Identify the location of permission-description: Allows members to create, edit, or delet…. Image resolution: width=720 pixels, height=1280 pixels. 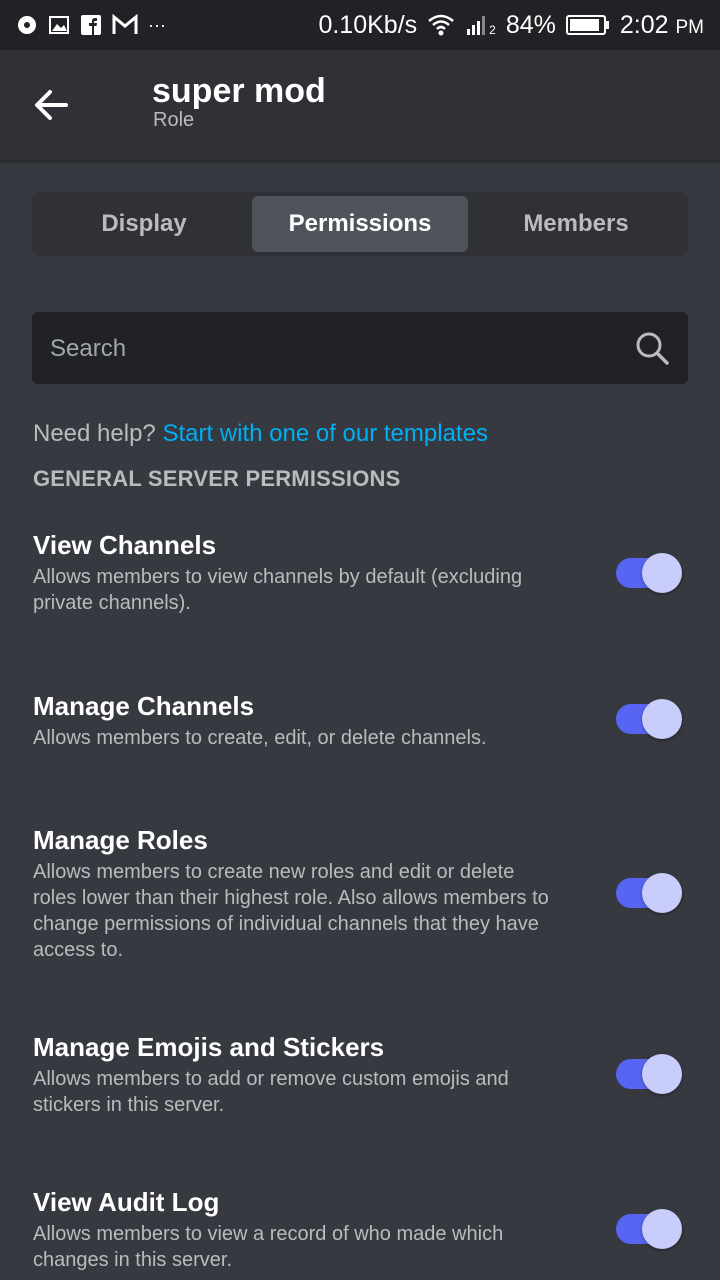
(260, 738).